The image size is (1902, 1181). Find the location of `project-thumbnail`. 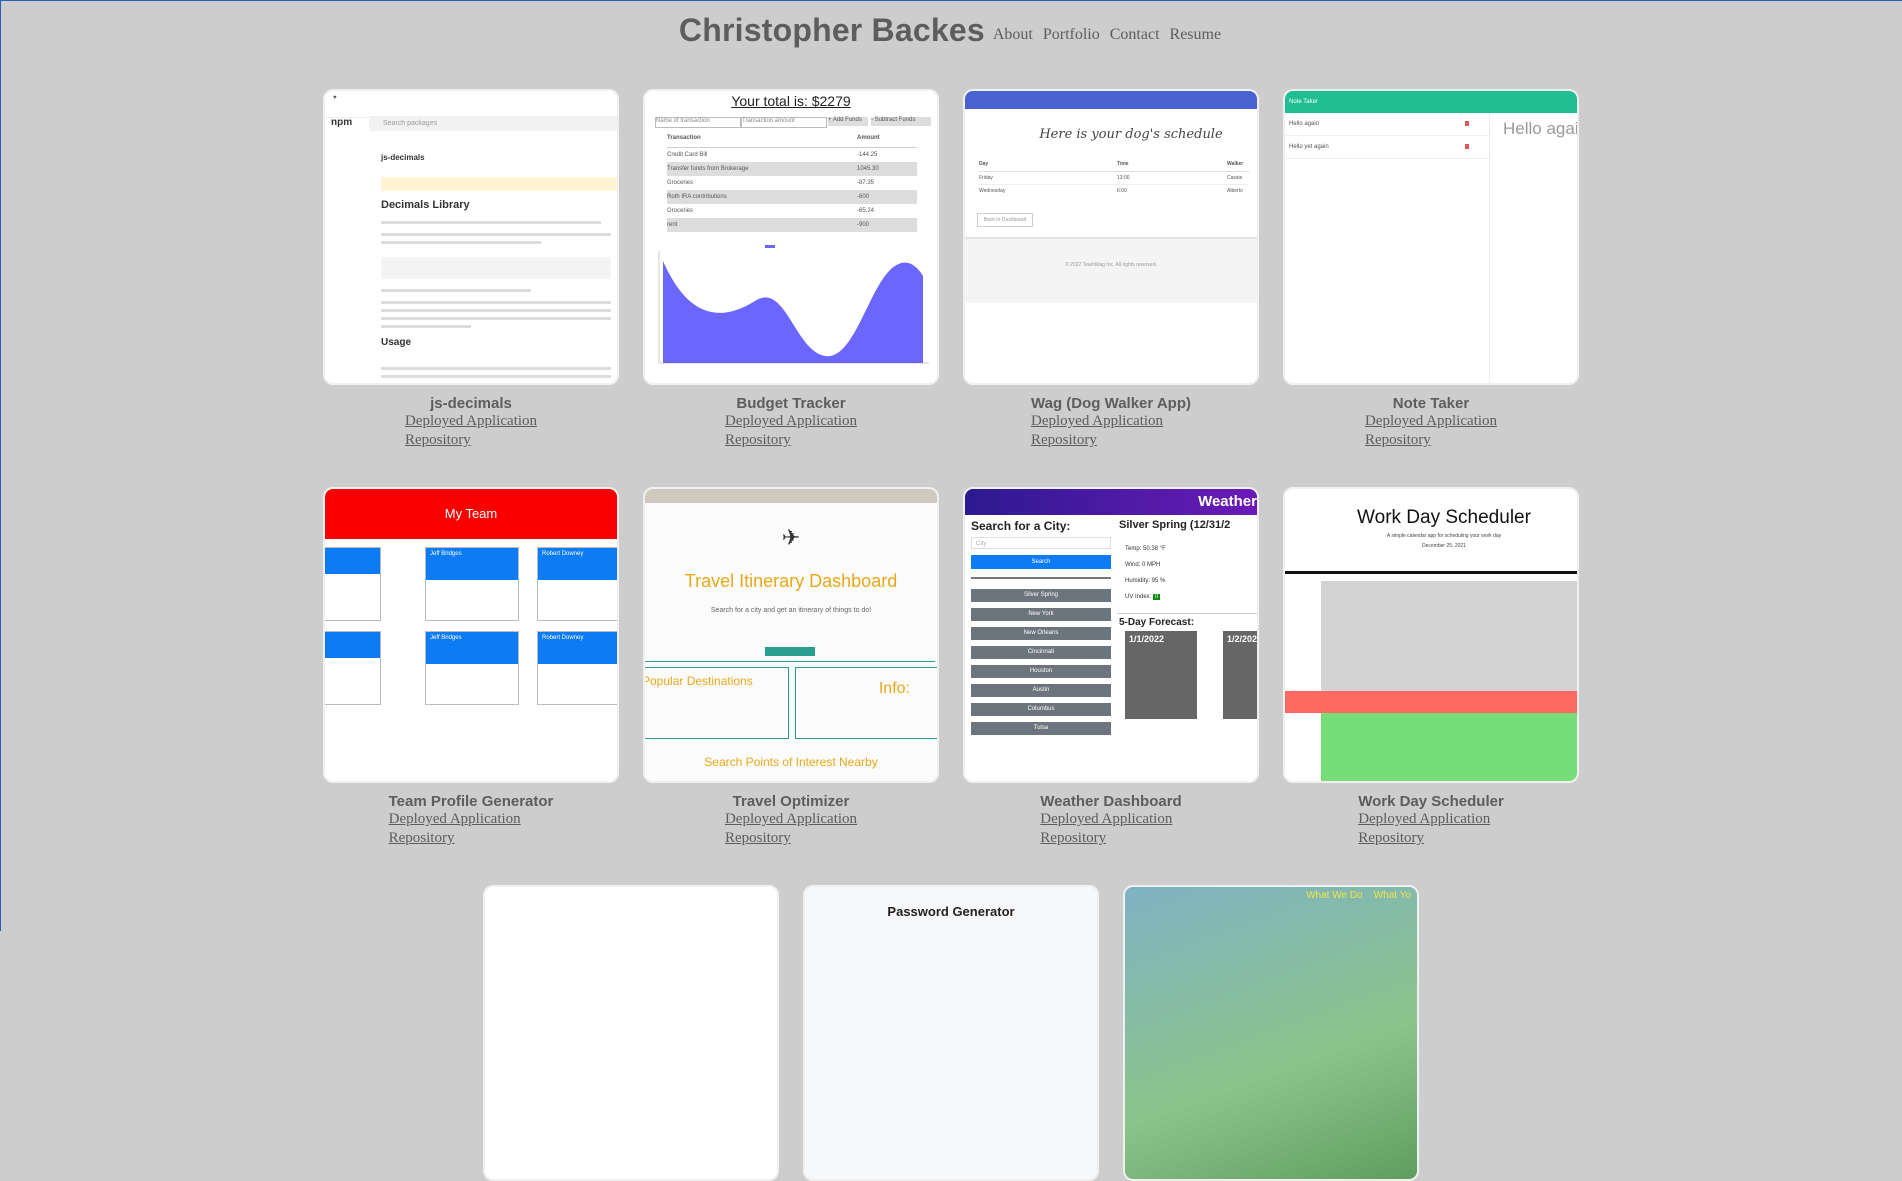

project-thumbnail is located at coordinates (631, 1033).